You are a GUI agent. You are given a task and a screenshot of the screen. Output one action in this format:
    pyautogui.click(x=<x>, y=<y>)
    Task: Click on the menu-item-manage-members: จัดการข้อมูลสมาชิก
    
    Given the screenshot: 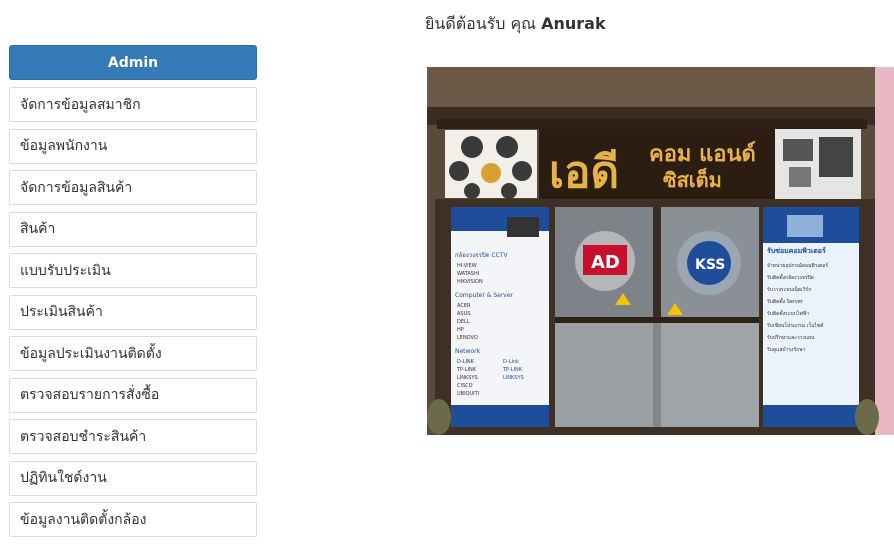 What is the action you would take?
    pyautogui.click(x=133, y=104)
    